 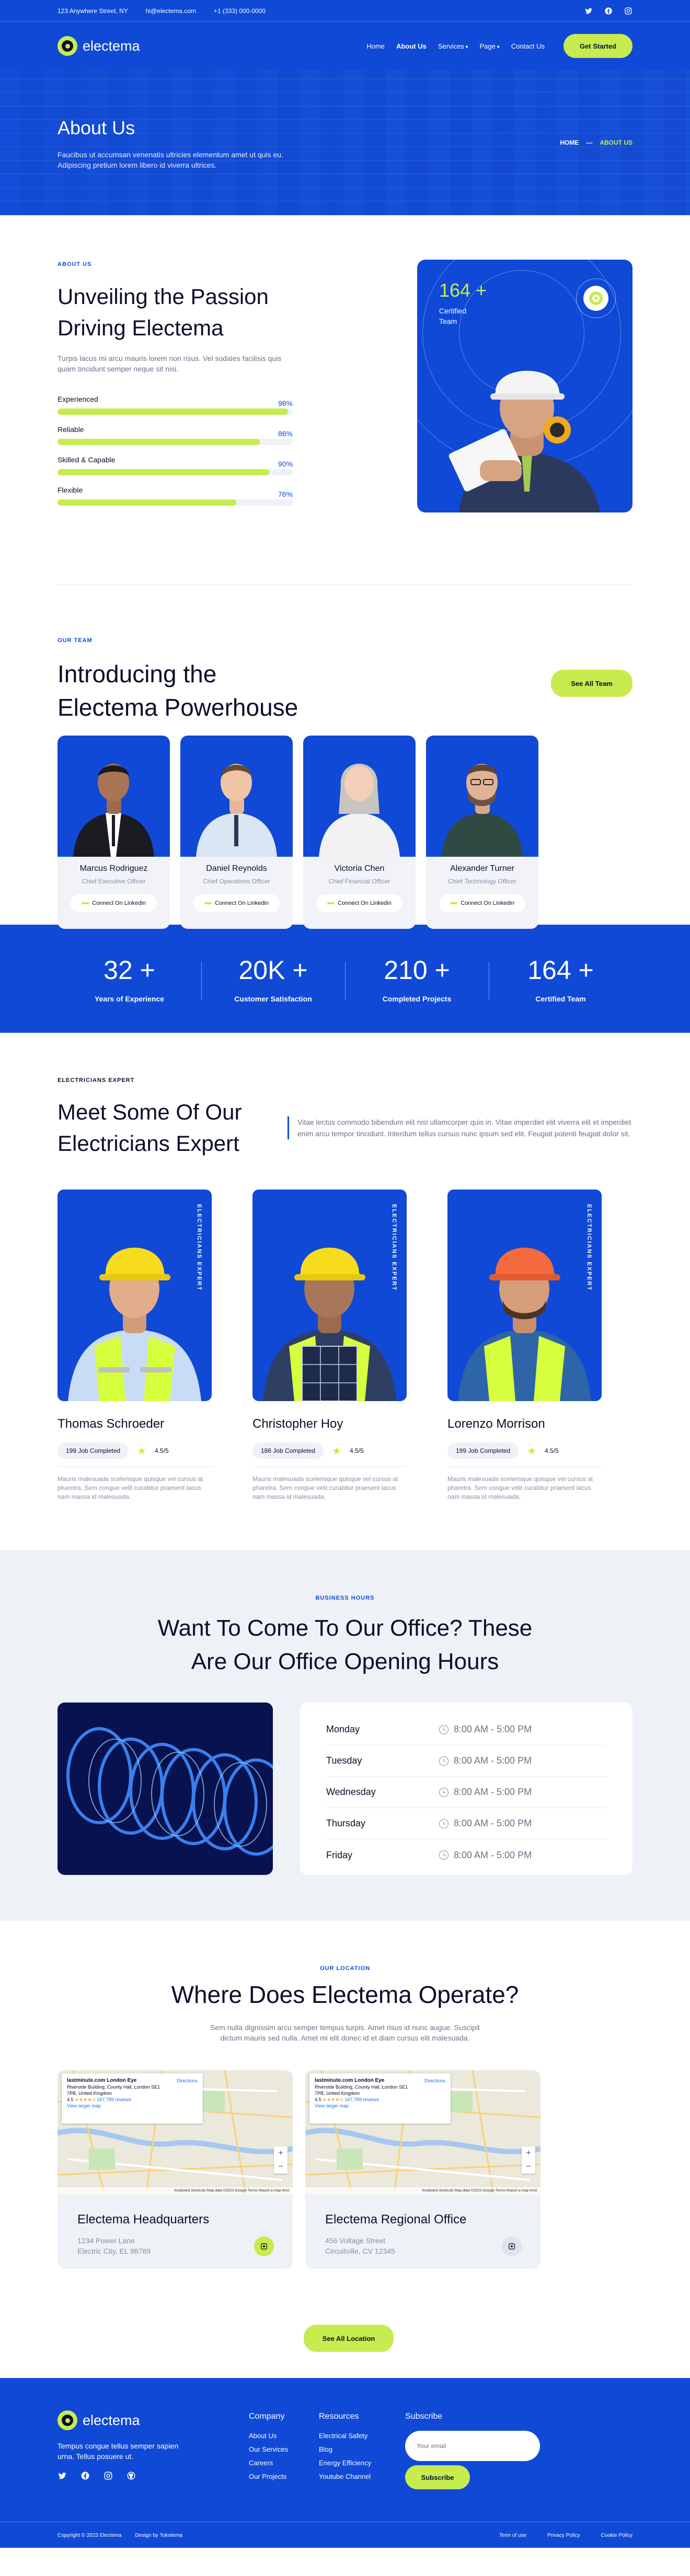 I want to click on skill-name: Skilled & Capable, so click(x=87, y=460).